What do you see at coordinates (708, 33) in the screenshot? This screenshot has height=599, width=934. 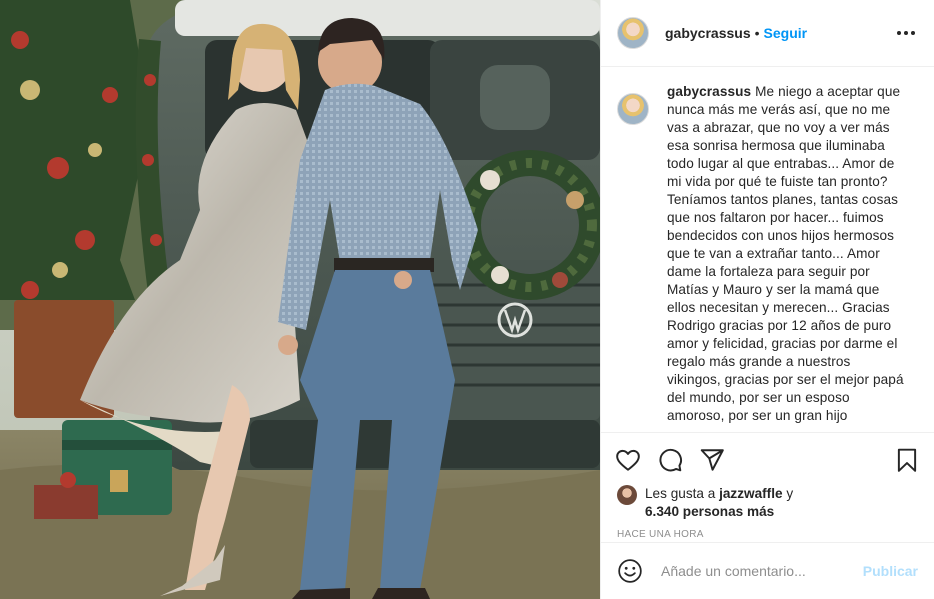 I see `author-username: gabycrassus` at bounding box center [708, 33].